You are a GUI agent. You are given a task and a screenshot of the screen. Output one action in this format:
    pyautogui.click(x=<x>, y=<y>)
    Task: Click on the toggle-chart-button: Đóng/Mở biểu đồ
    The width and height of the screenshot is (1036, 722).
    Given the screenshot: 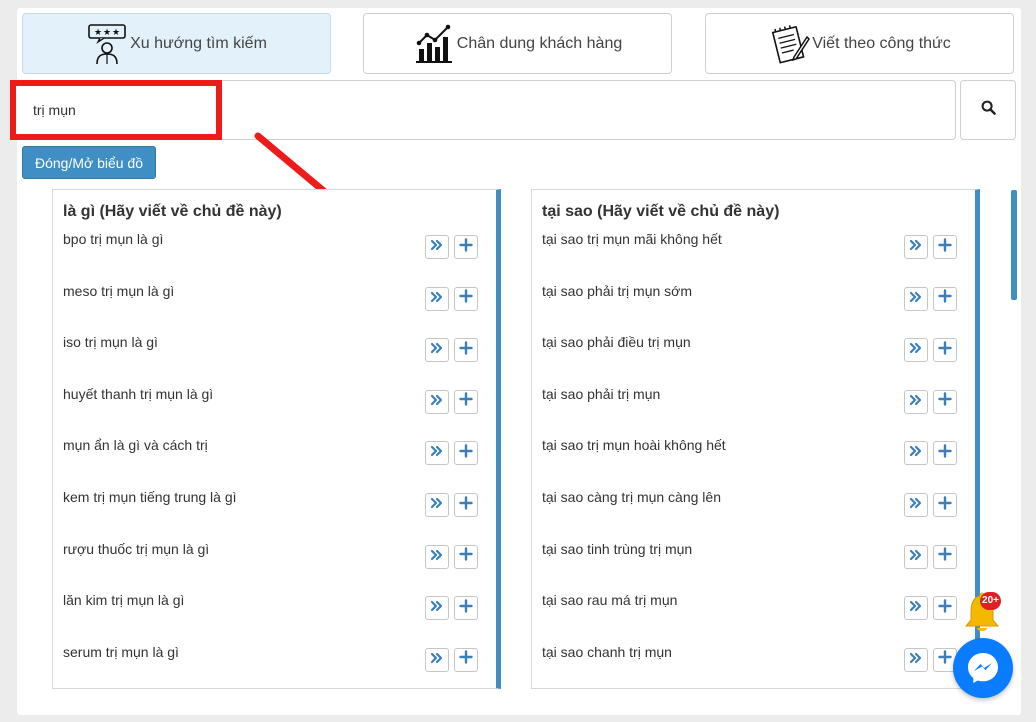 What is the action you would take?
    pyautogui.click(x=89, y=162)
    